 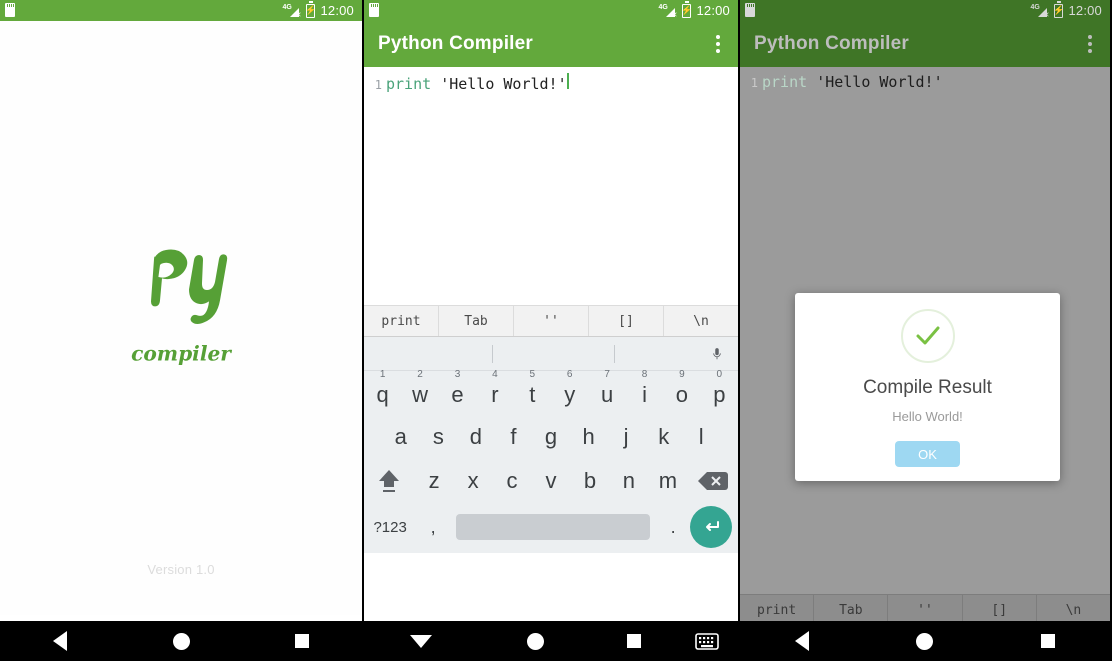 I want to click on key-l: l, so click(x=701, y=437).